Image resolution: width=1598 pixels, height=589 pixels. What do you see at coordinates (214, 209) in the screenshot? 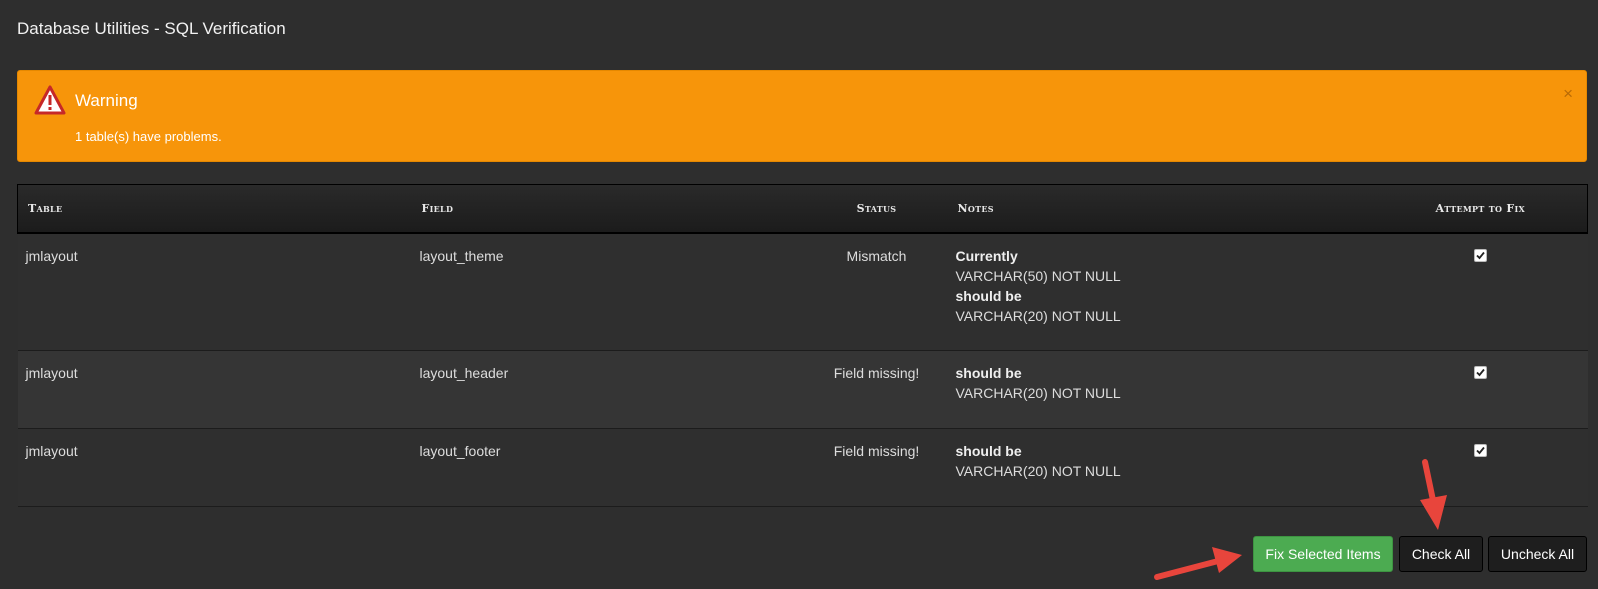
I see `column-header-table: Table` at bounding box center [214, 209].